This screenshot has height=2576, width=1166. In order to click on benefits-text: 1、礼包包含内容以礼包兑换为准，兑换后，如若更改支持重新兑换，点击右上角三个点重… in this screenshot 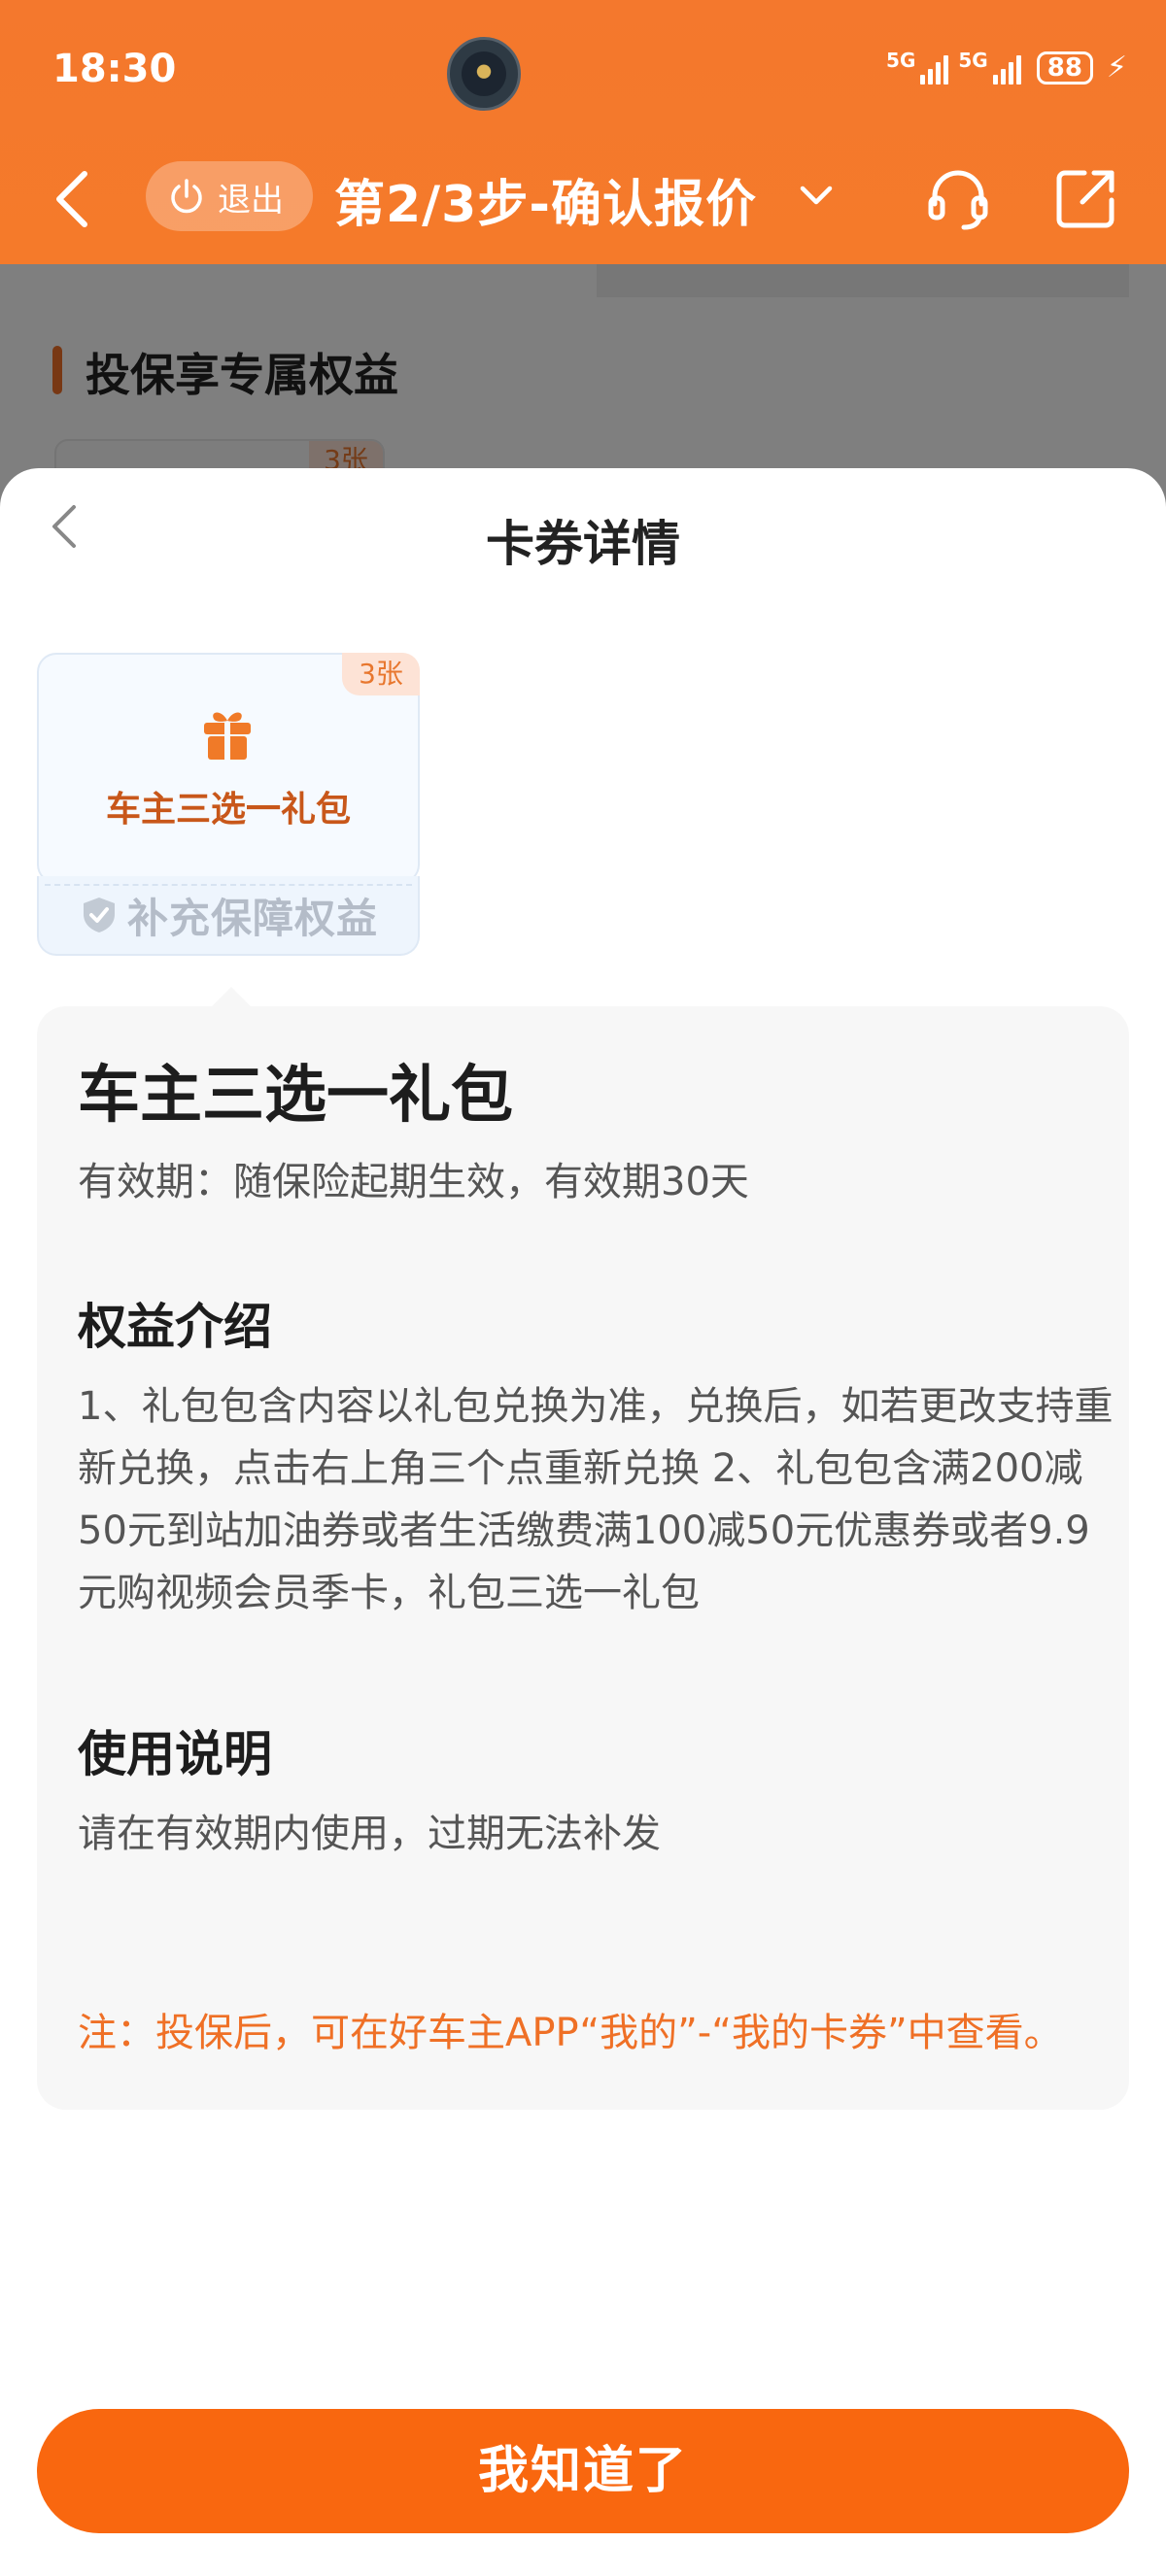, I will do `click(596, 1499)`.